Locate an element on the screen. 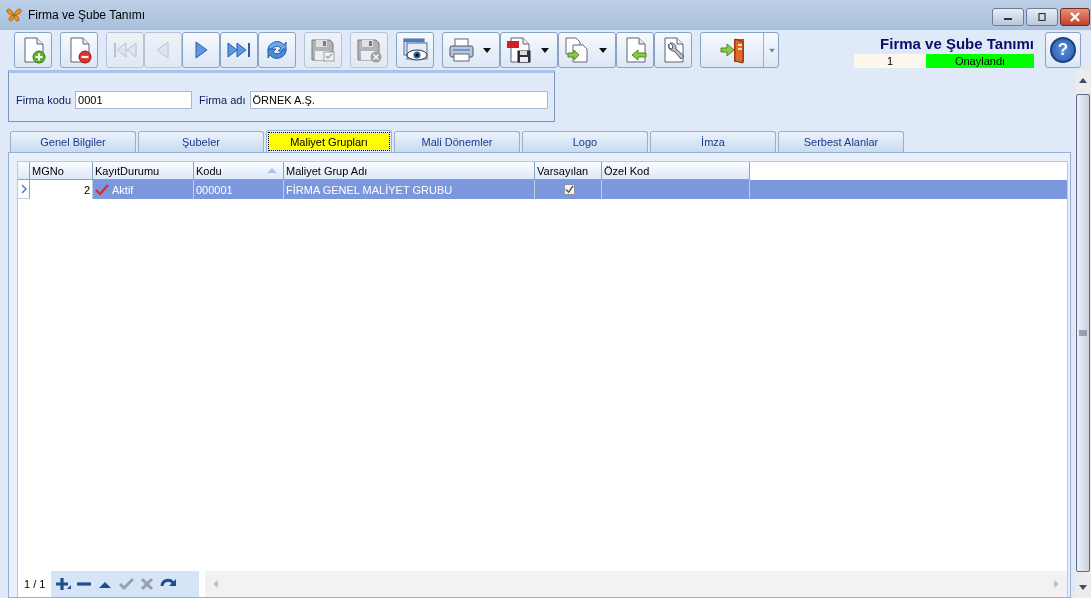 Image resolution: width=1091 pixels, height=598 pixels. scroll-down-icon is located at coordinates (1083, 588).